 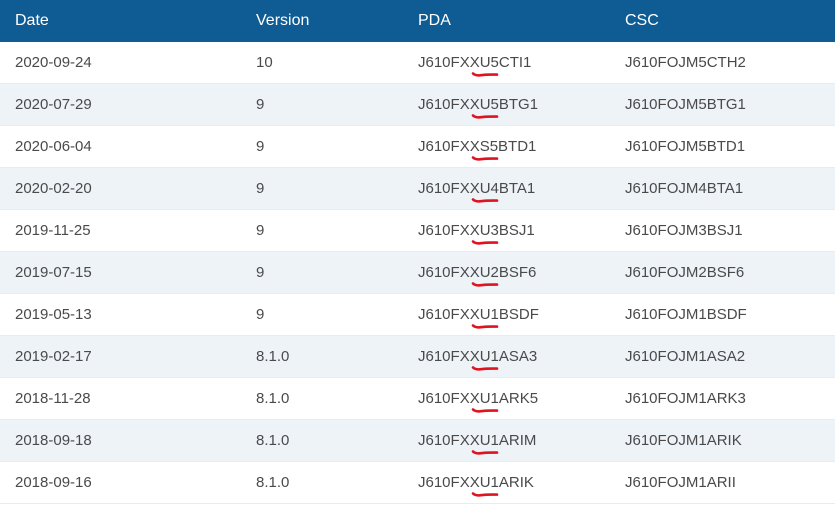 I want to click on cell-date: 2019-02-17, so click(x=128, y=356).